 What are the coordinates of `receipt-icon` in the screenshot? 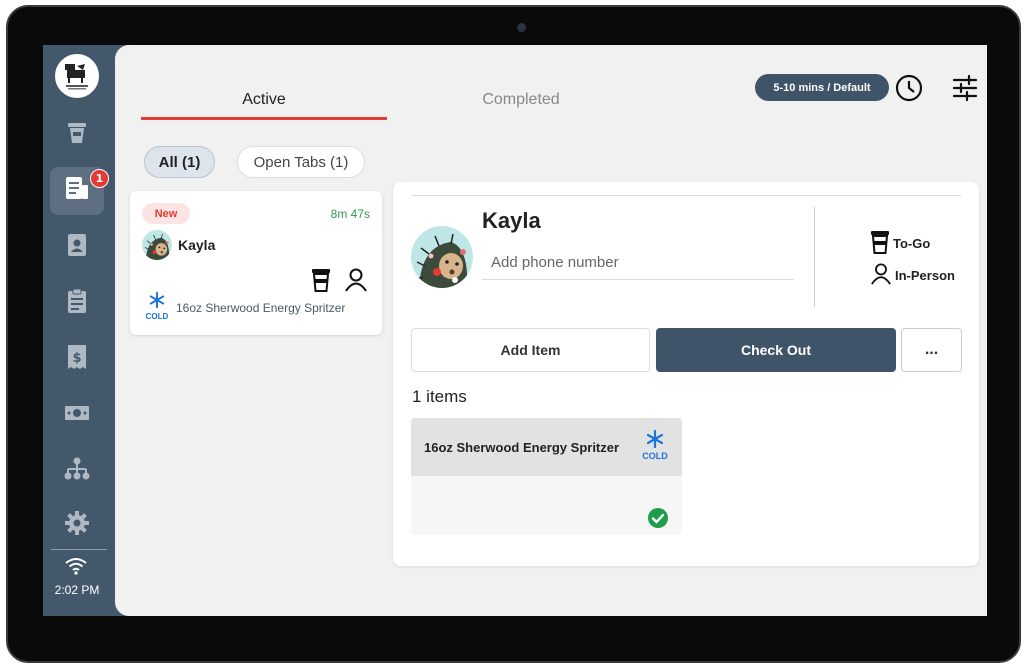 It's located at (77, 191).